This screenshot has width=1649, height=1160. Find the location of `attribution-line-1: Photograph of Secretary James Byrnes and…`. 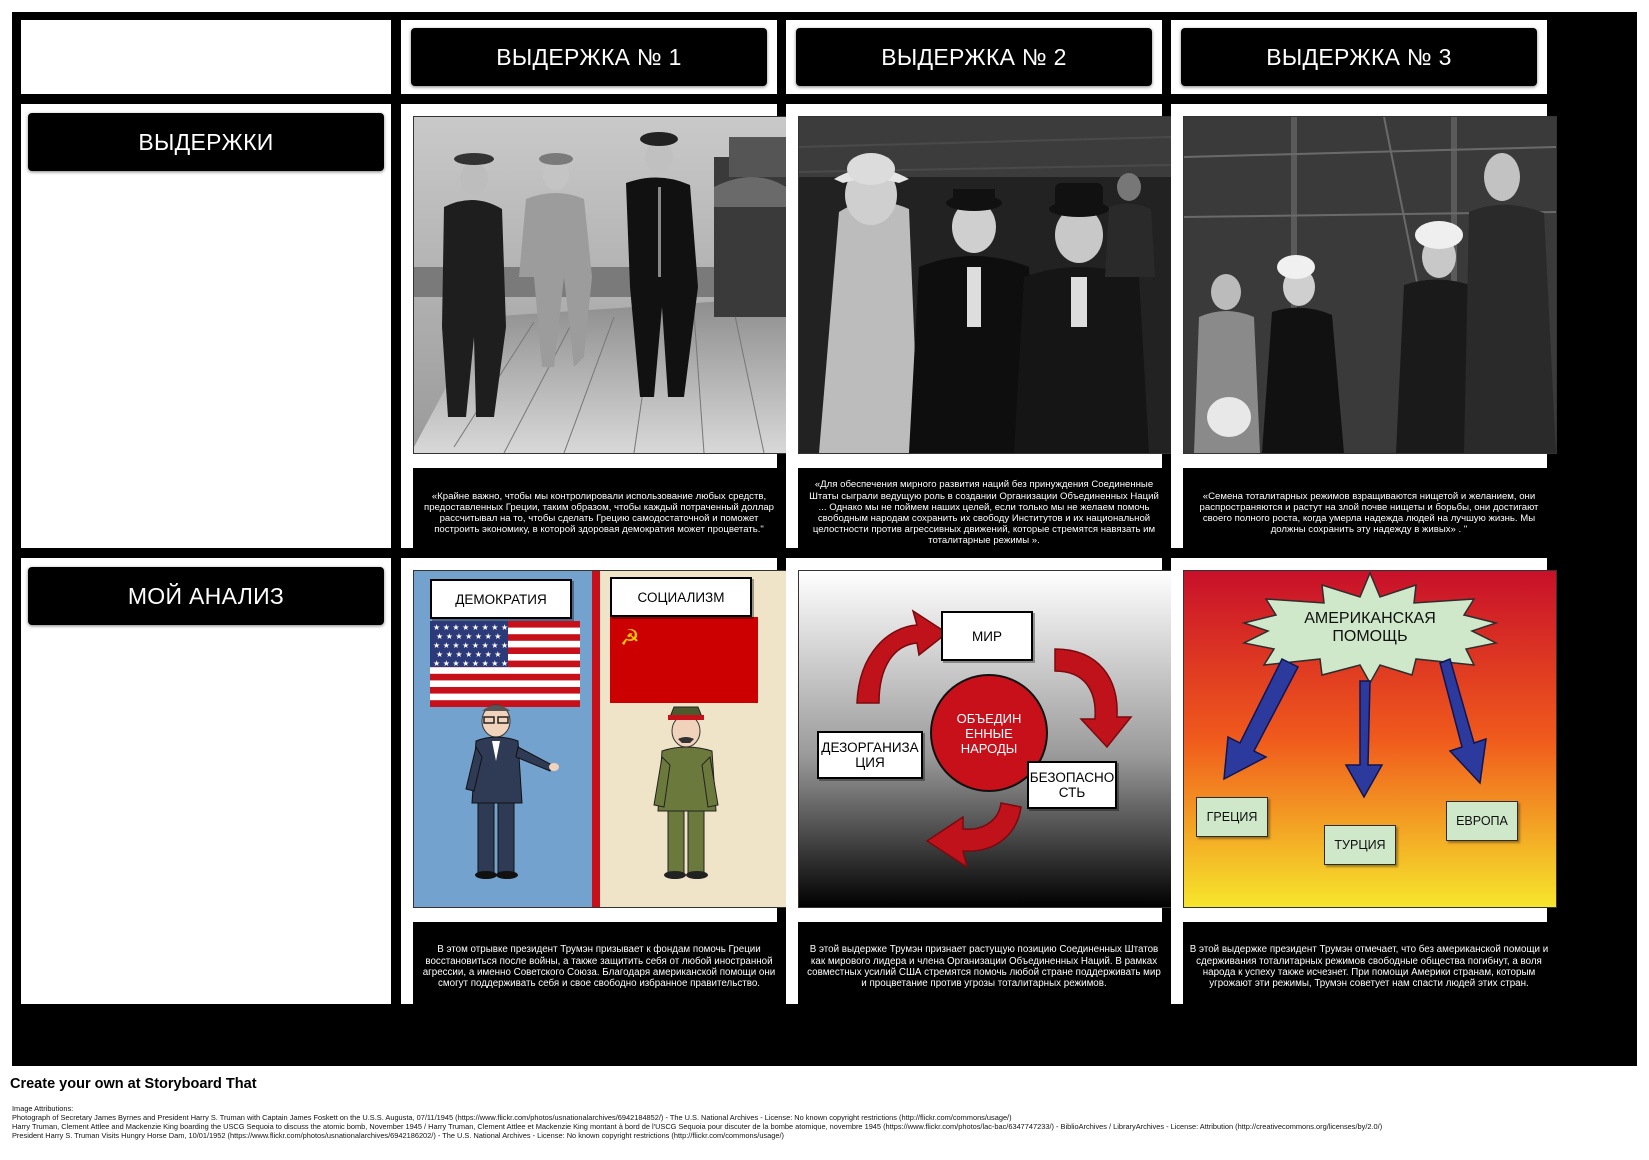

attribution-line-1: Photograph of Secretary James Byrnes and… is located at coordinates (512, 1117).